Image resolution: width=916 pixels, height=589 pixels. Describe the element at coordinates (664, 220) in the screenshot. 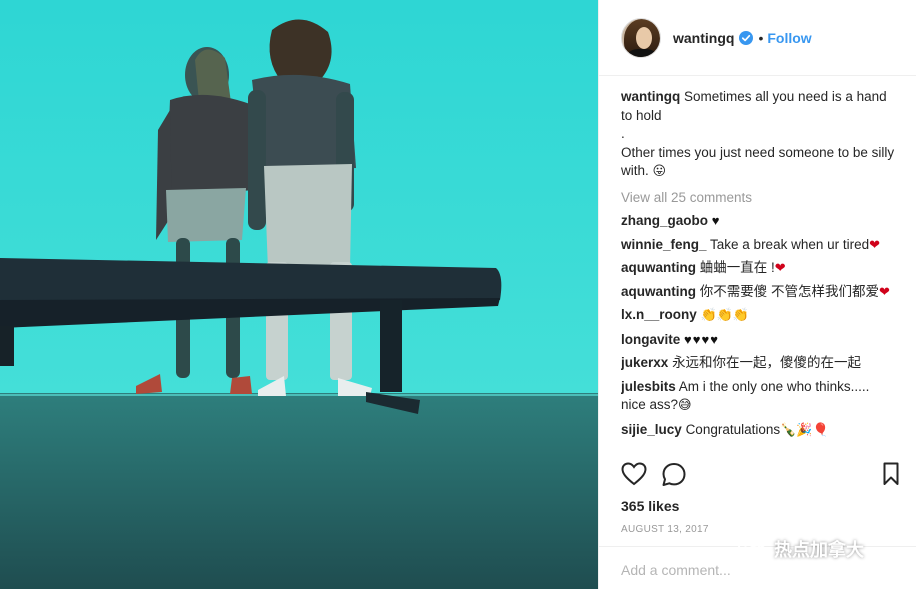

I see `comment-username: zhang_gaobo` at that location.